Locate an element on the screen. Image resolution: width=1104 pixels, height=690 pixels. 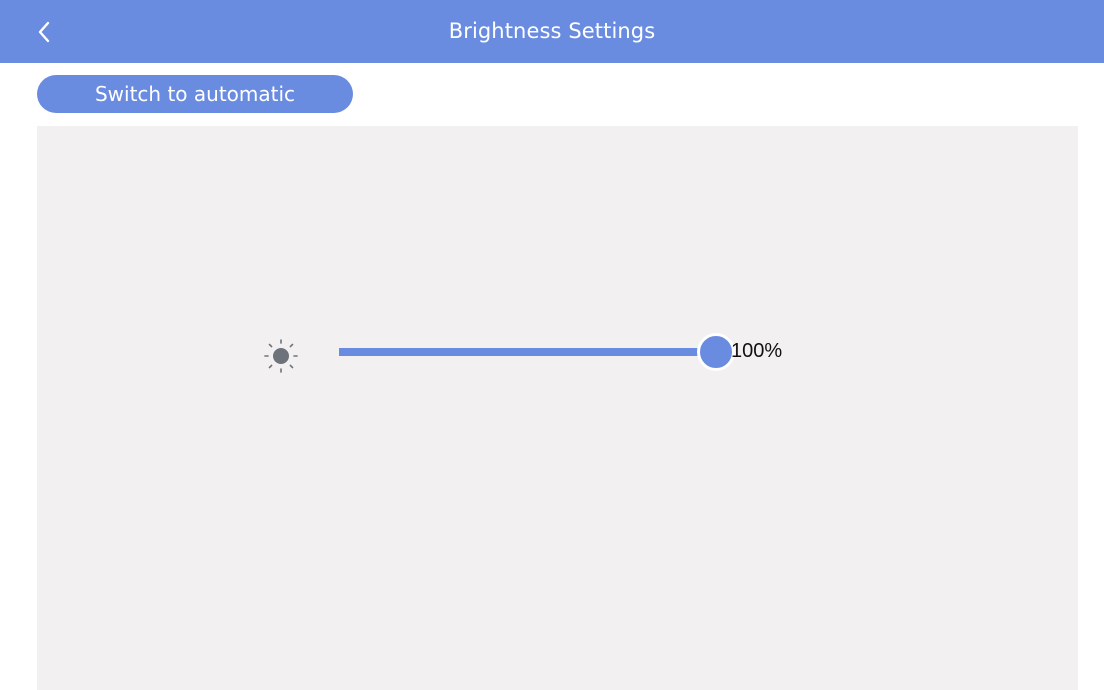
page-title: Brightness Settings is located at coordinates (552, 31).